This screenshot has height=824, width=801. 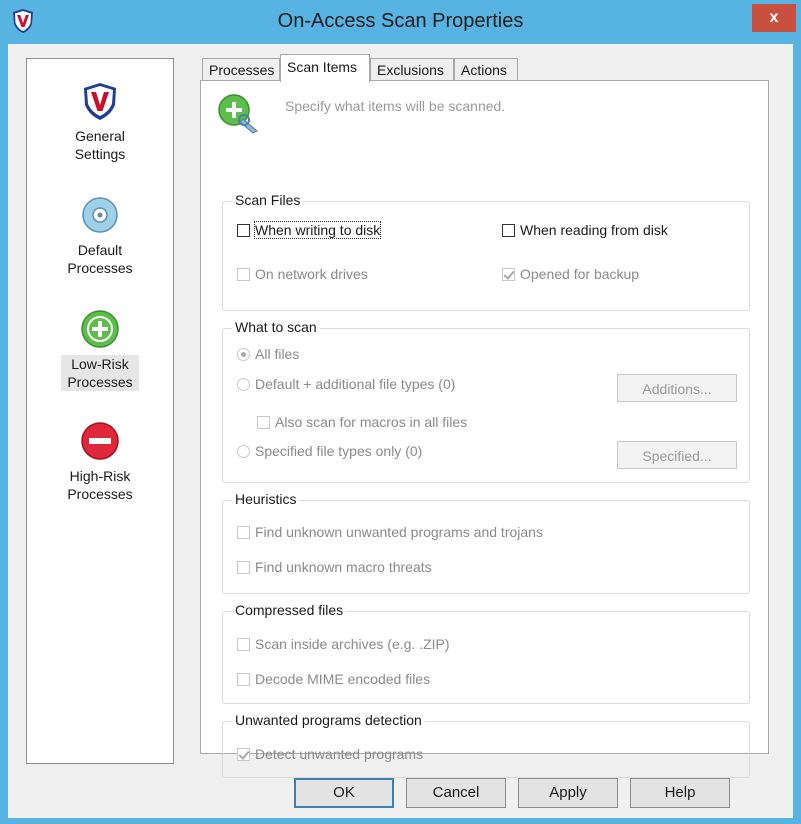 I want to click on panel-description: Specify what items will be scanned., so click(x=395, y=106).